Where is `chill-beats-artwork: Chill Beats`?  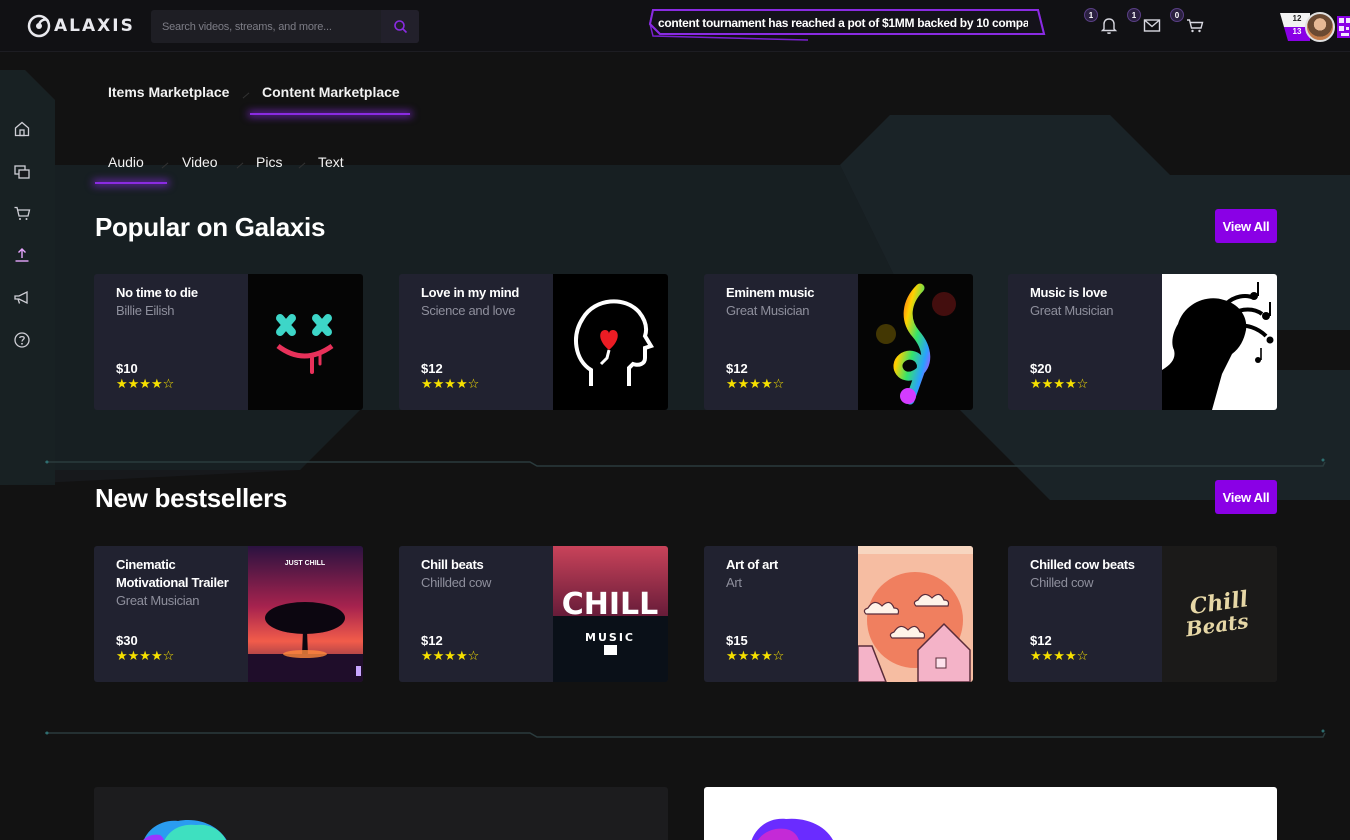 chill-beats-artwork: Chill Beats is located at coordinates (1219, 614).